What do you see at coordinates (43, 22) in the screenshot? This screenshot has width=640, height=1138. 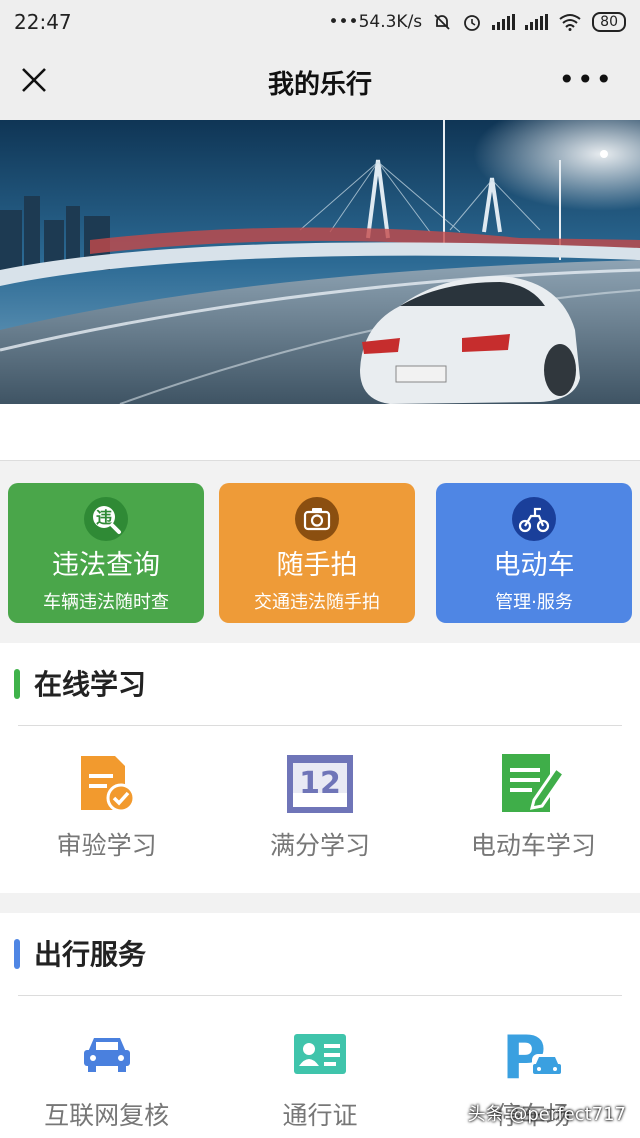 I see `status-time: 22:47` at bounding box center [43, 22].